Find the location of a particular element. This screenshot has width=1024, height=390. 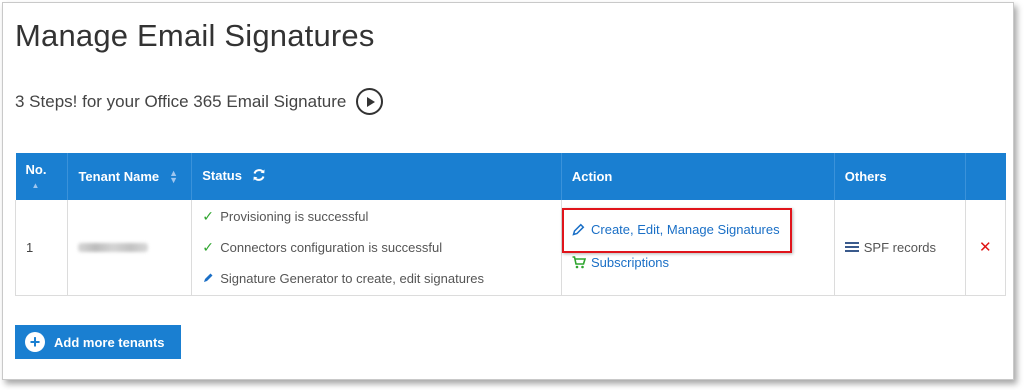

cart-icon is located at coordinates (579, 262).